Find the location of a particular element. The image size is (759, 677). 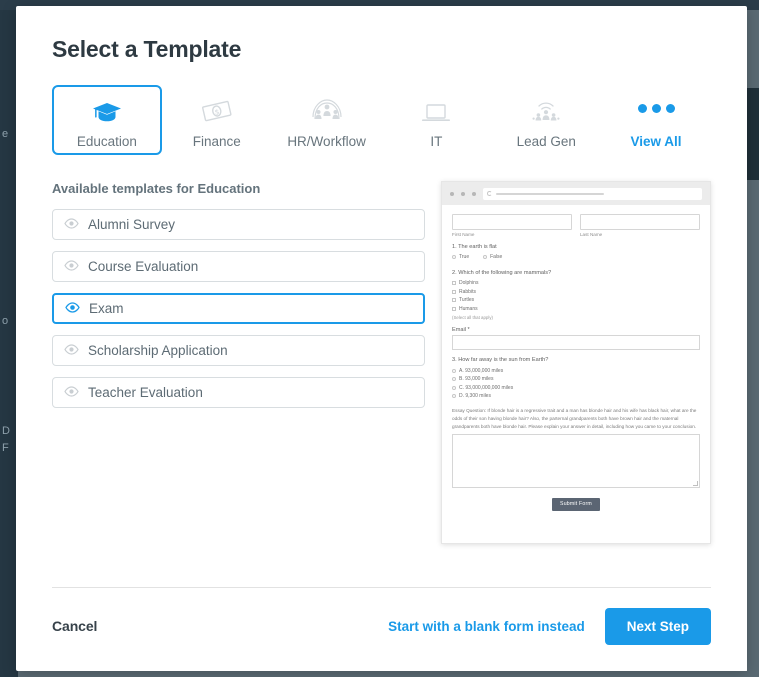

preview-checkbox-option: Turtles is located at coordinates (576, 300).